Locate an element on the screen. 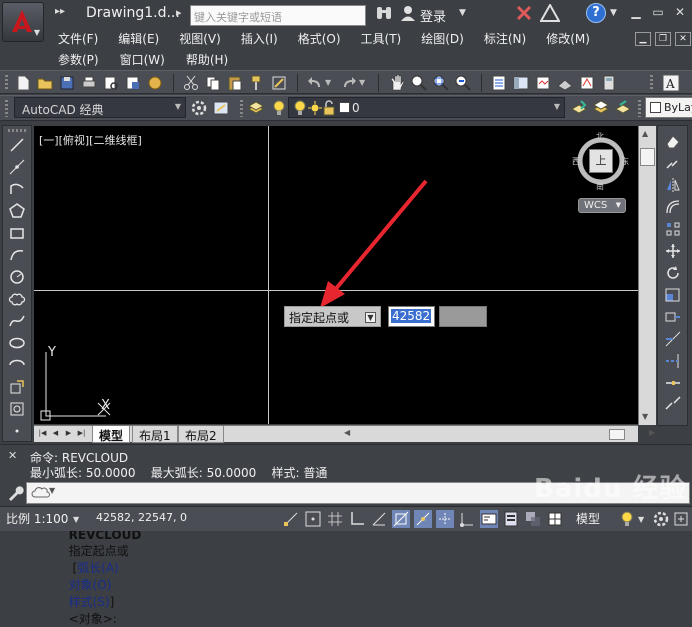  match-properties-icon is located at coordinates (257, 83).